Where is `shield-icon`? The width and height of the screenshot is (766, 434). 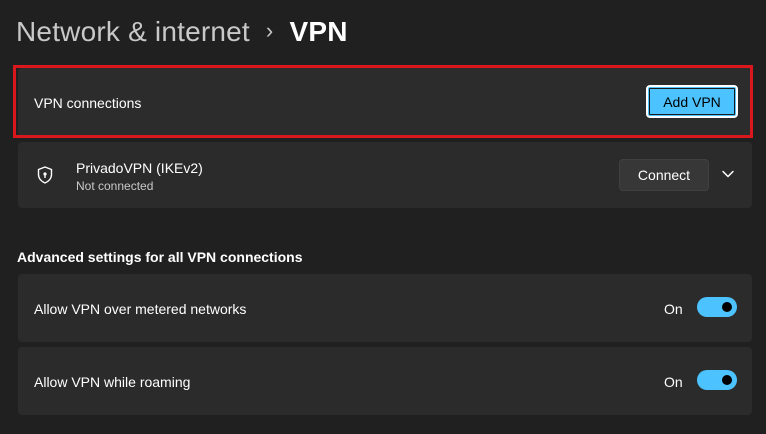 shield-icon is located at coordinates (45, 175).